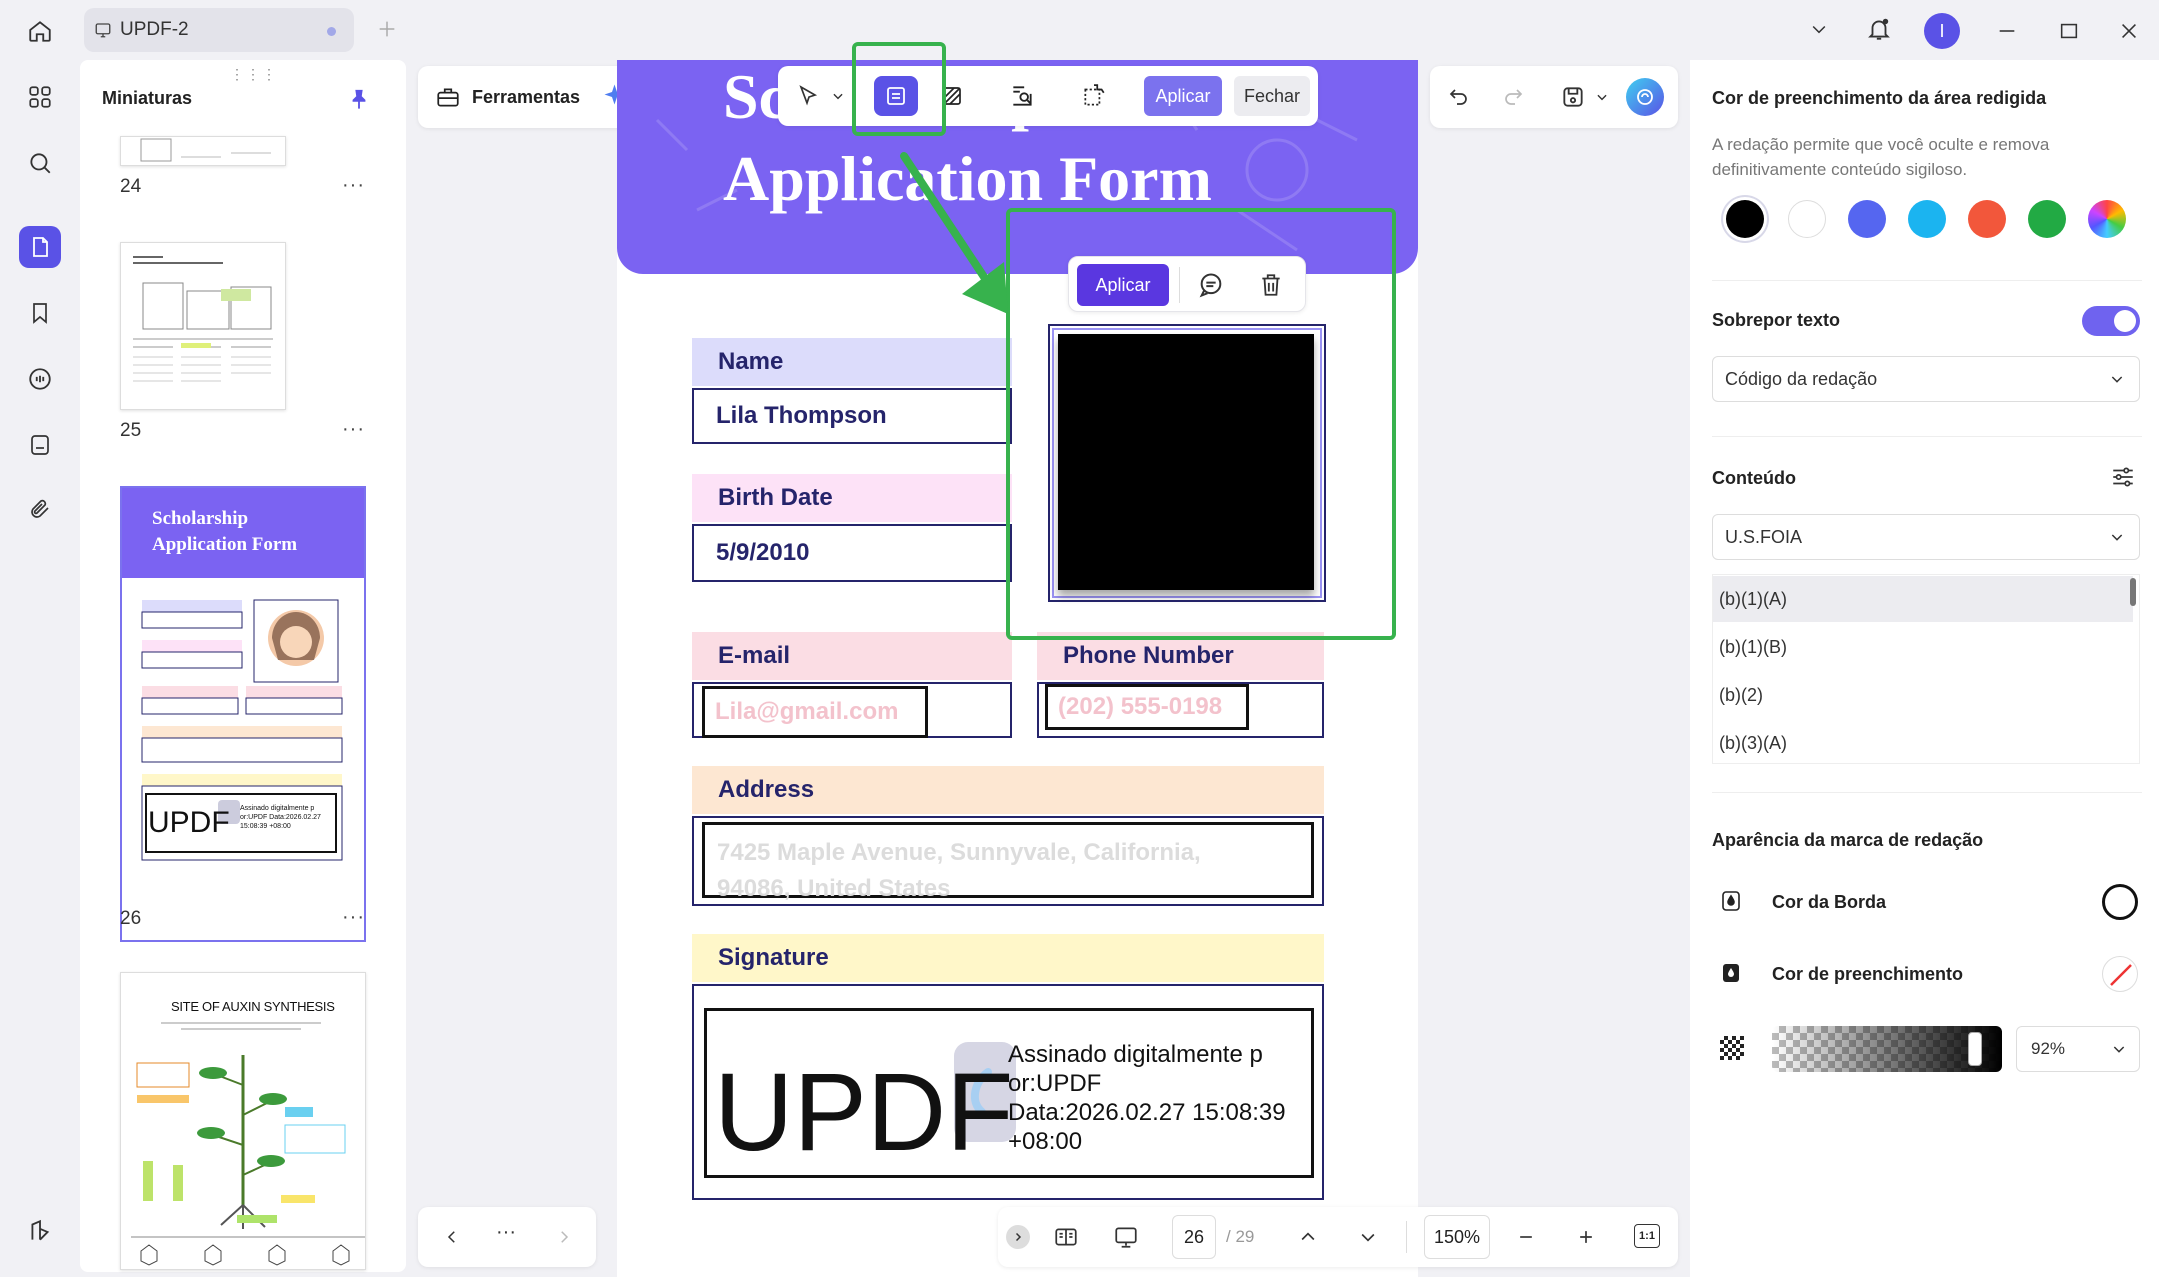 The image size is (2159, 1277). What do you see at coordinates (1459, 97) in the screenshot?
I see `undo-icon` at bounding box center [1459, 97].